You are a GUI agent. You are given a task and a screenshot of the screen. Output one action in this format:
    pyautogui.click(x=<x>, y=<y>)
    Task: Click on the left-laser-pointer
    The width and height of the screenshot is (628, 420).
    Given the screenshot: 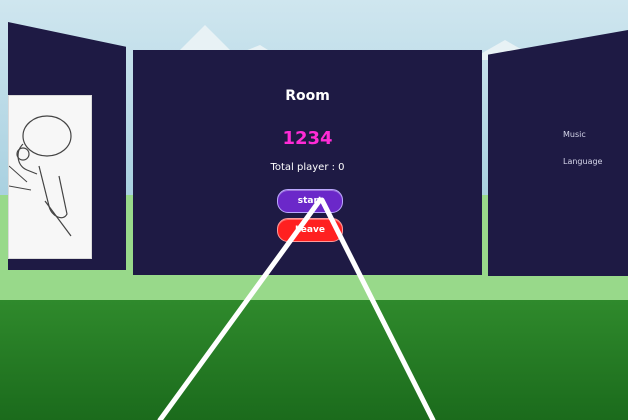 What is the action you would take?
    pyautogui.click(x=240, y=308)
    